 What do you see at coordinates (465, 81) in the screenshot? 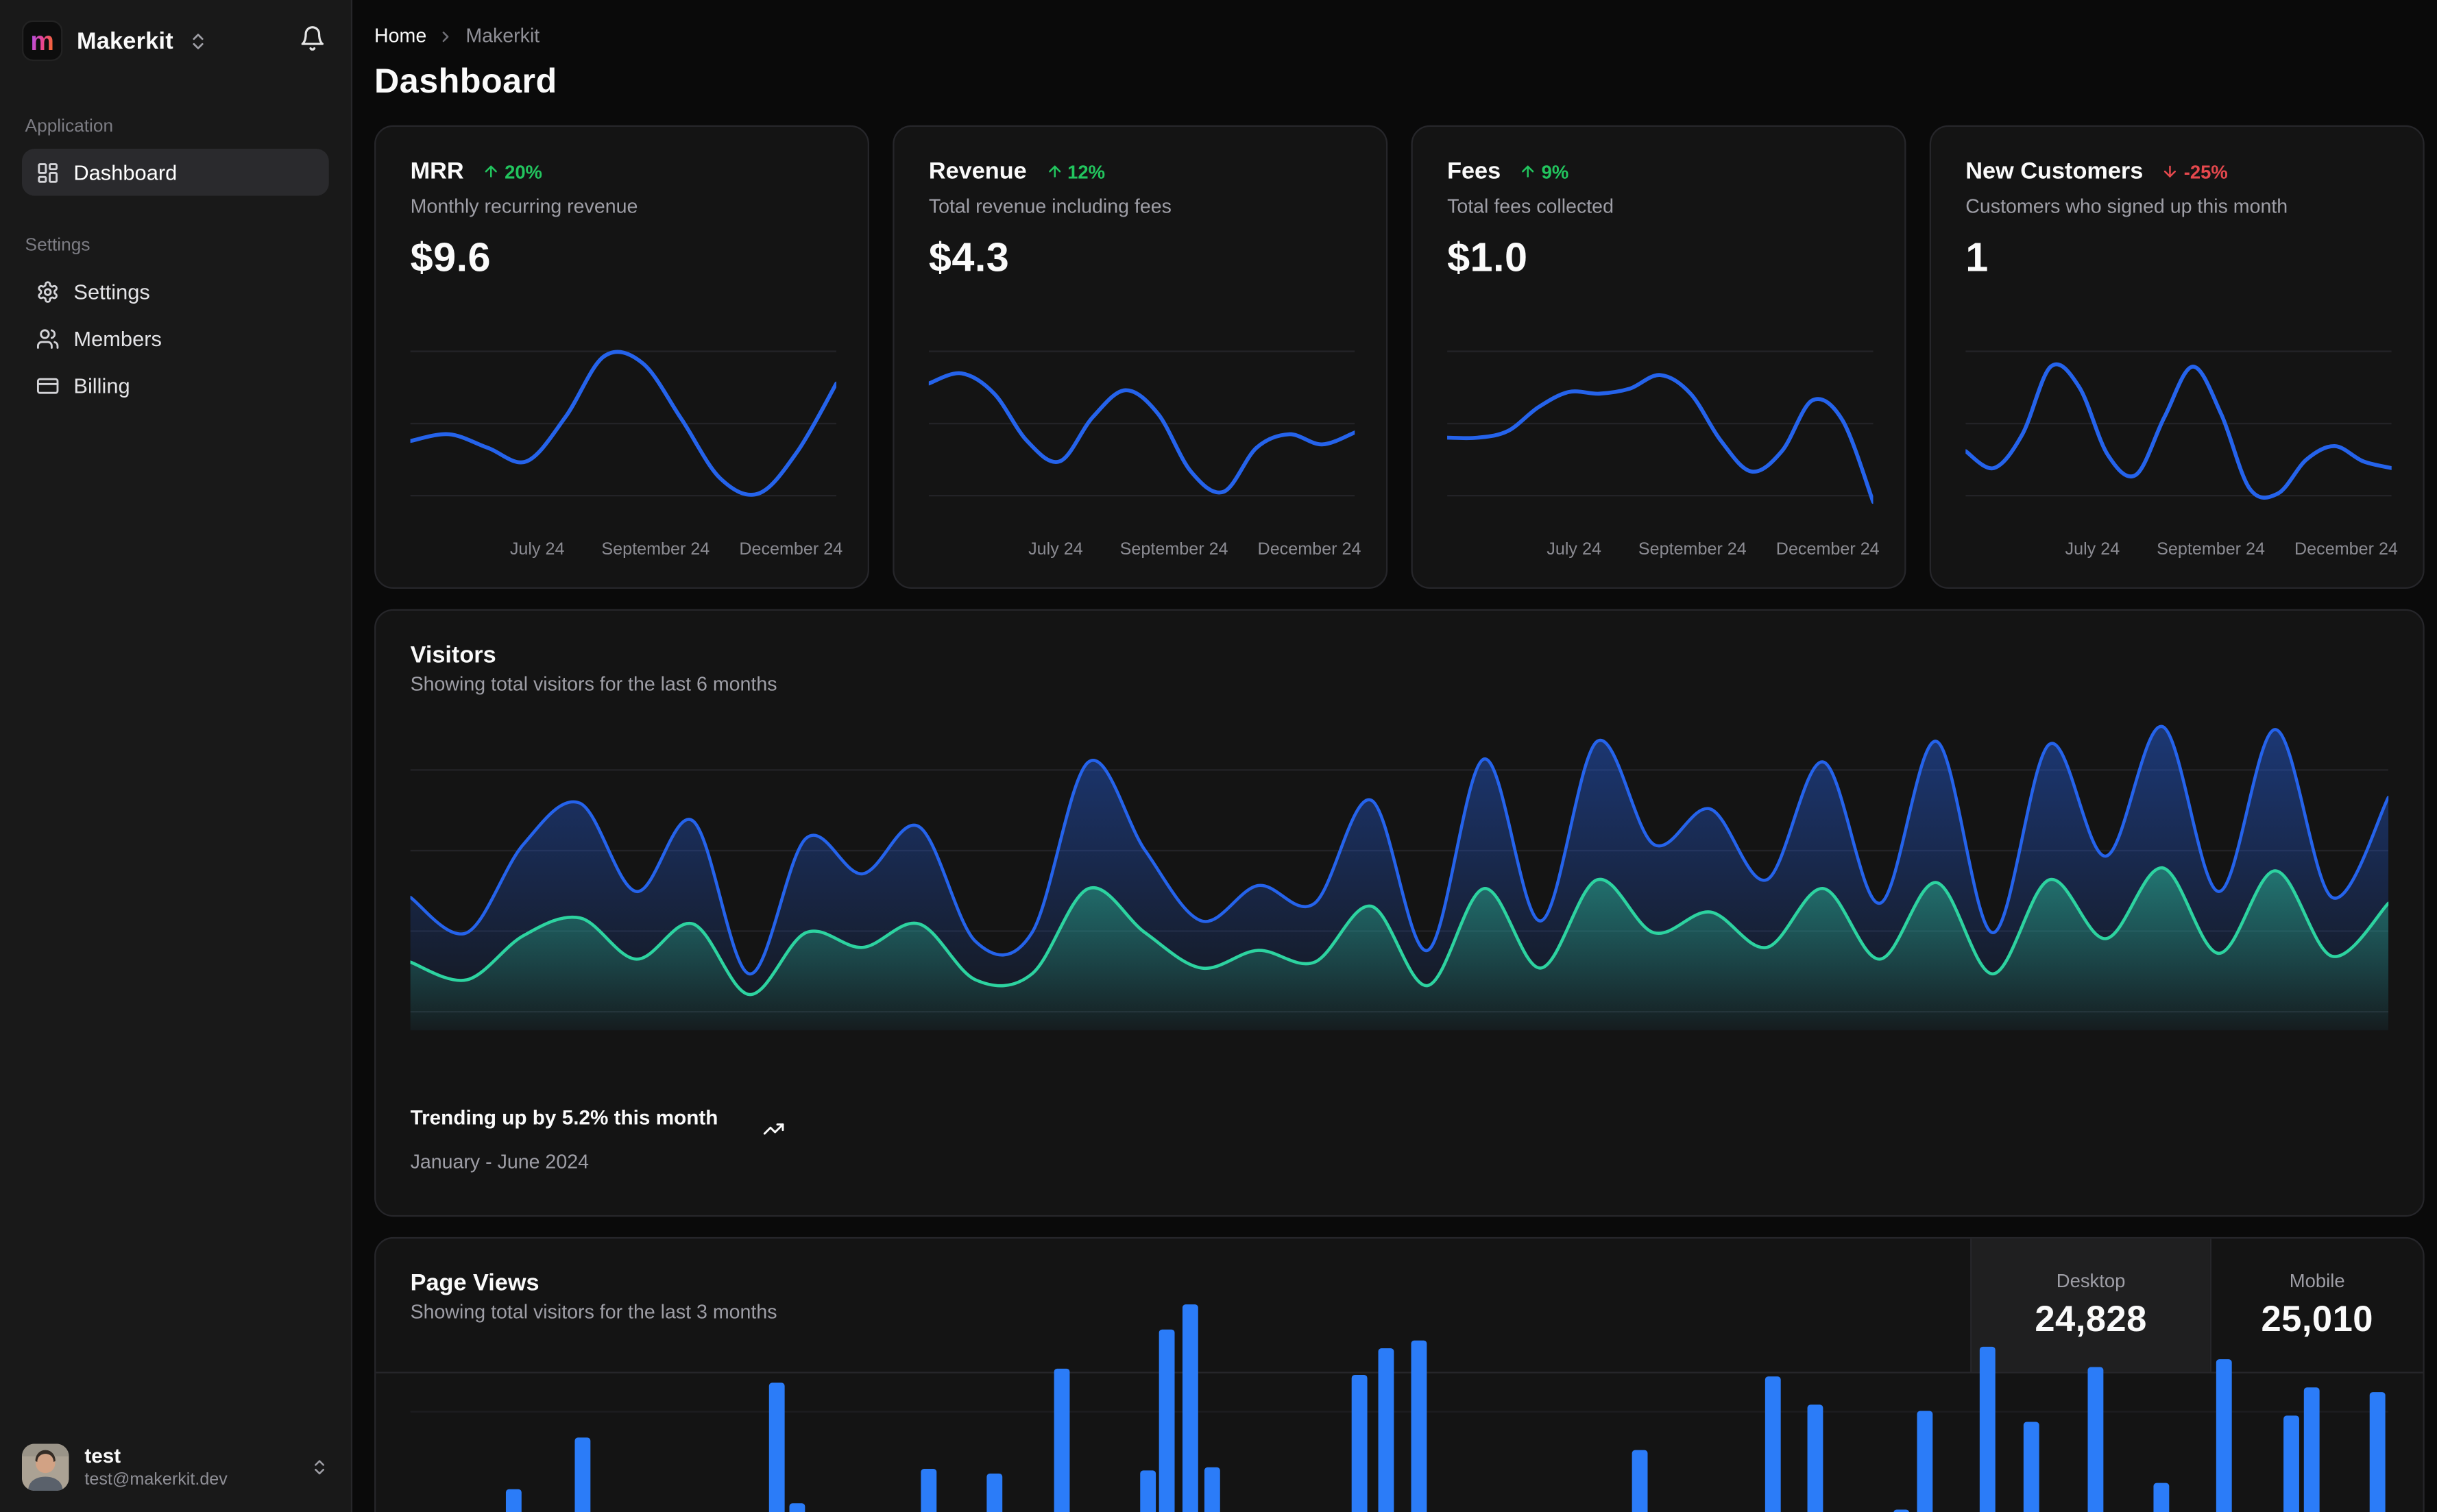
I see `page-title: Dashboard` at bounding box center [465, 81].